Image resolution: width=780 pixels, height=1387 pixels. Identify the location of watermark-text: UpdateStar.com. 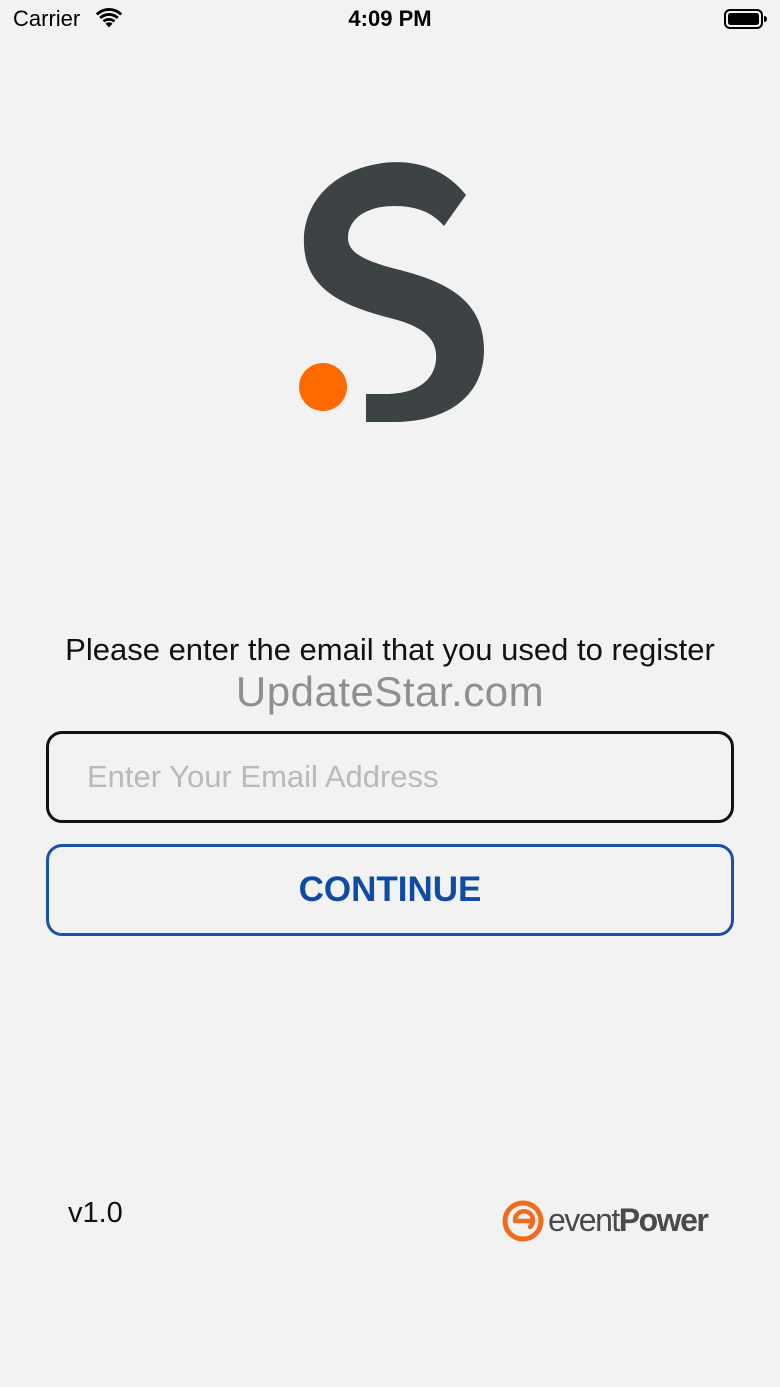
(390, 691).